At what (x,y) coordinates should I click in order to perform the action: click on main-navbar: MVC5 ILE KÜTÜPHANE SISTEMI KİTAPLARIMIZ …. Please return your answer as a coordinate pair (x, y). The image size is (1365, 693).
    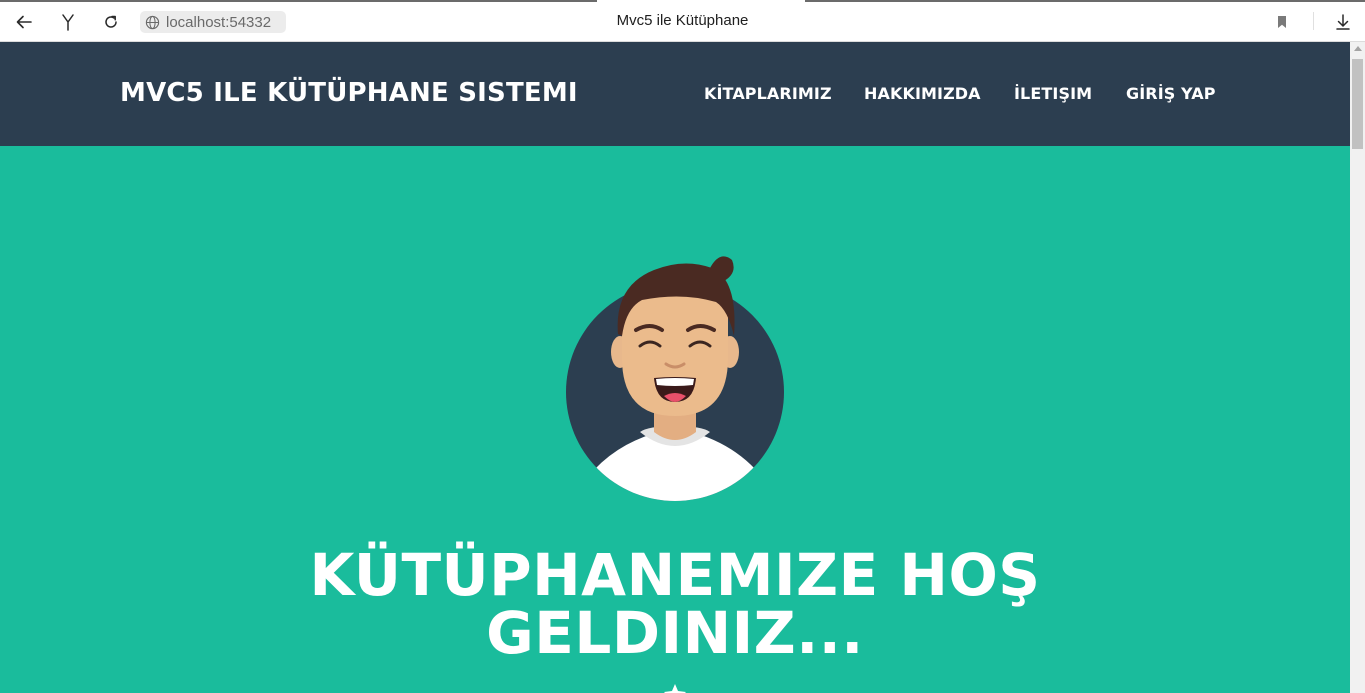
    Looking at the image, I should click on (675, 94).